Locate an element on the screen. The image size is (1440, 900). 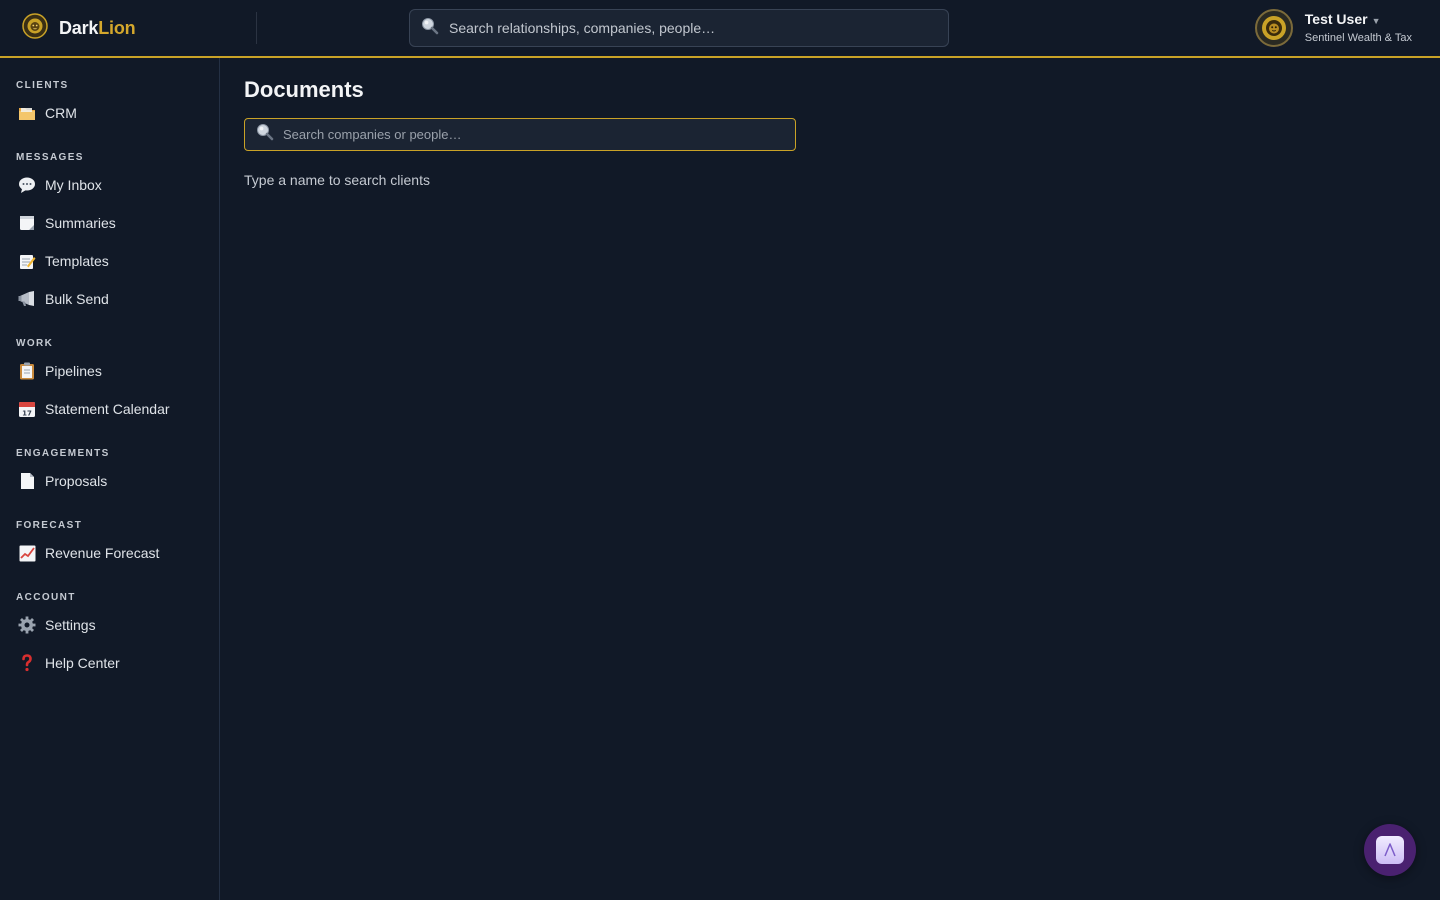
brand: DarkLion is located at coordinates (79, 28).